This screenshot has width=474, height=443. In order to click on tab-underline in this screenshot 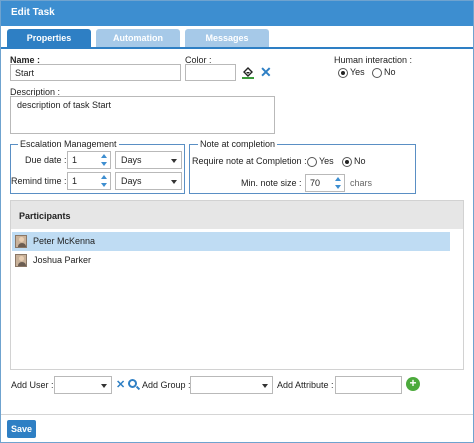, I will do `click(237, 48)`.